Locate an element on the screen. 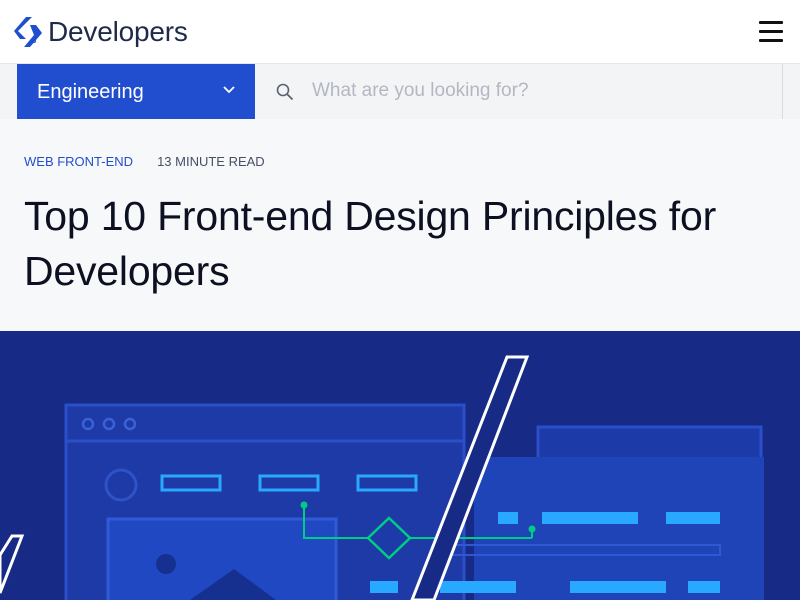  article-read-time: 13 MINUTE READ is located at coordinates (211, 161).